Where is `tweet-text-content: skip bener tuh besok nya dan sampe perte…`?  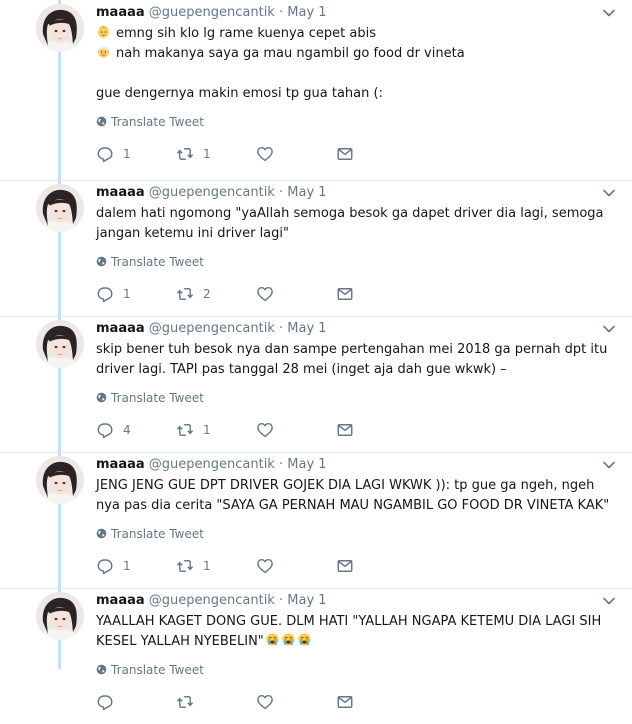
tweet-text-content: skip bener tuh besok nya dan sampe perte… is located at coordinates (352, 349).